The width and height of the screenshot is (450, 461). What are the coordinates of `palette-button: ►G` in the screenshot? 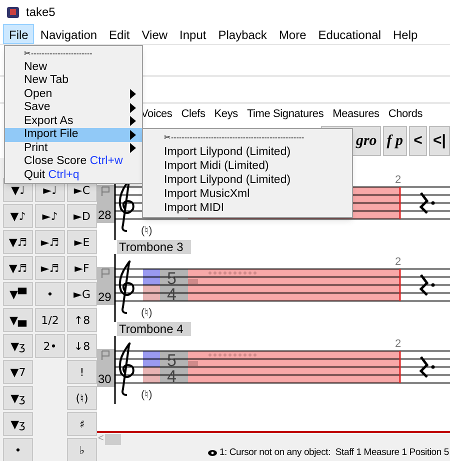 It's located at (82, 294).